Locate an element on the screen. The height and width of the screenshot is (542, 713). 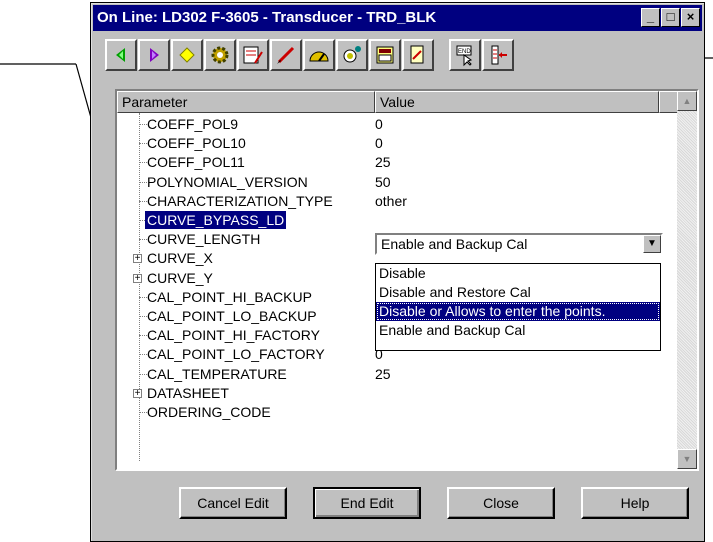
option-enable-backup: Enable and Backup Cal is located at coordinates (518, 330).